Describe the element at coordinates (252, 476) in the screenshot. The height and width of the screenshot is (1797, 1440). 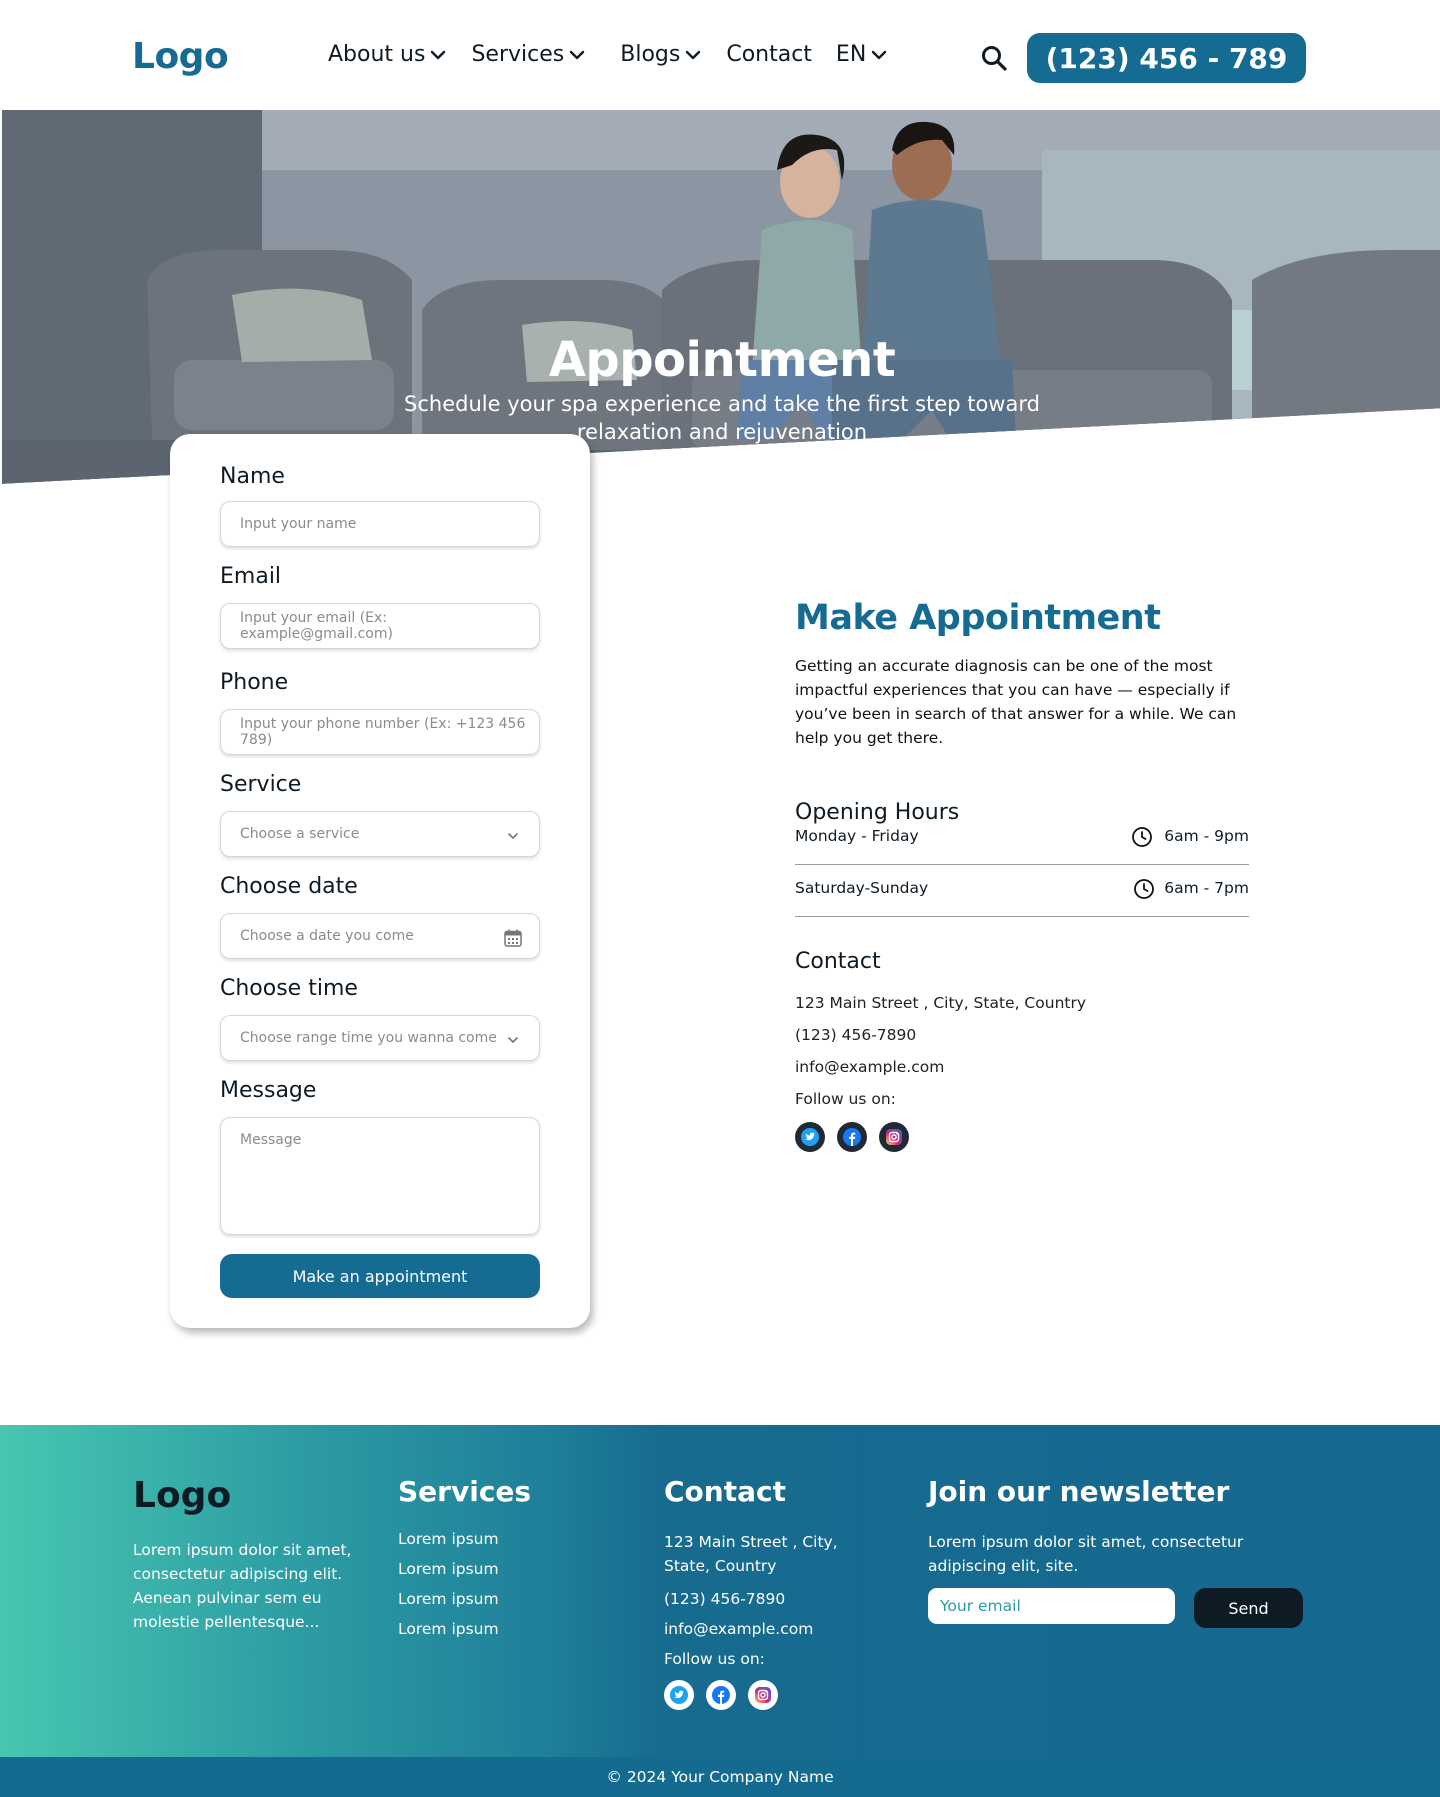
I see `name-label: Name` at that location.